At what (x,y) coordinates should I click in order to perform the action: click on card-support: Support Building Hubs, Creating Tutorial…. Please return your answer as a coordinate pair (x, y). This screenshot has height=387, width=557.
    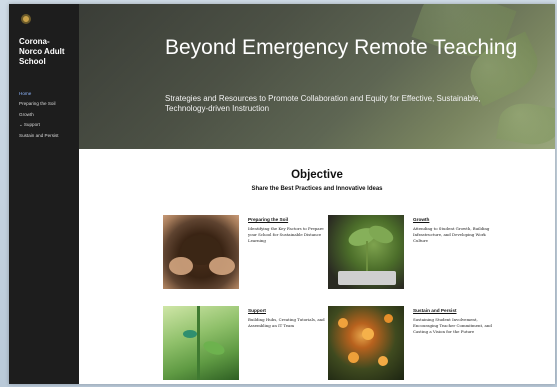
    Looking at the image, I should click on (244, 343).